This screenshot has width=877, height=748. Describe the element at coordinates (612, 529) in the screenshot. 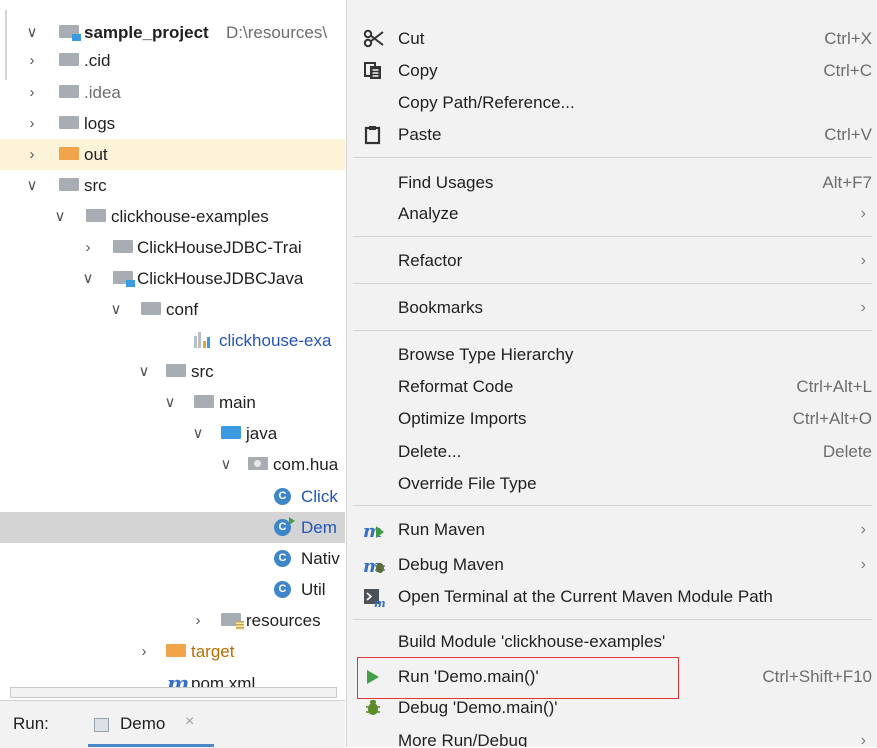

I see `menu-item-run-maven: m Run Maven ›` at that location.